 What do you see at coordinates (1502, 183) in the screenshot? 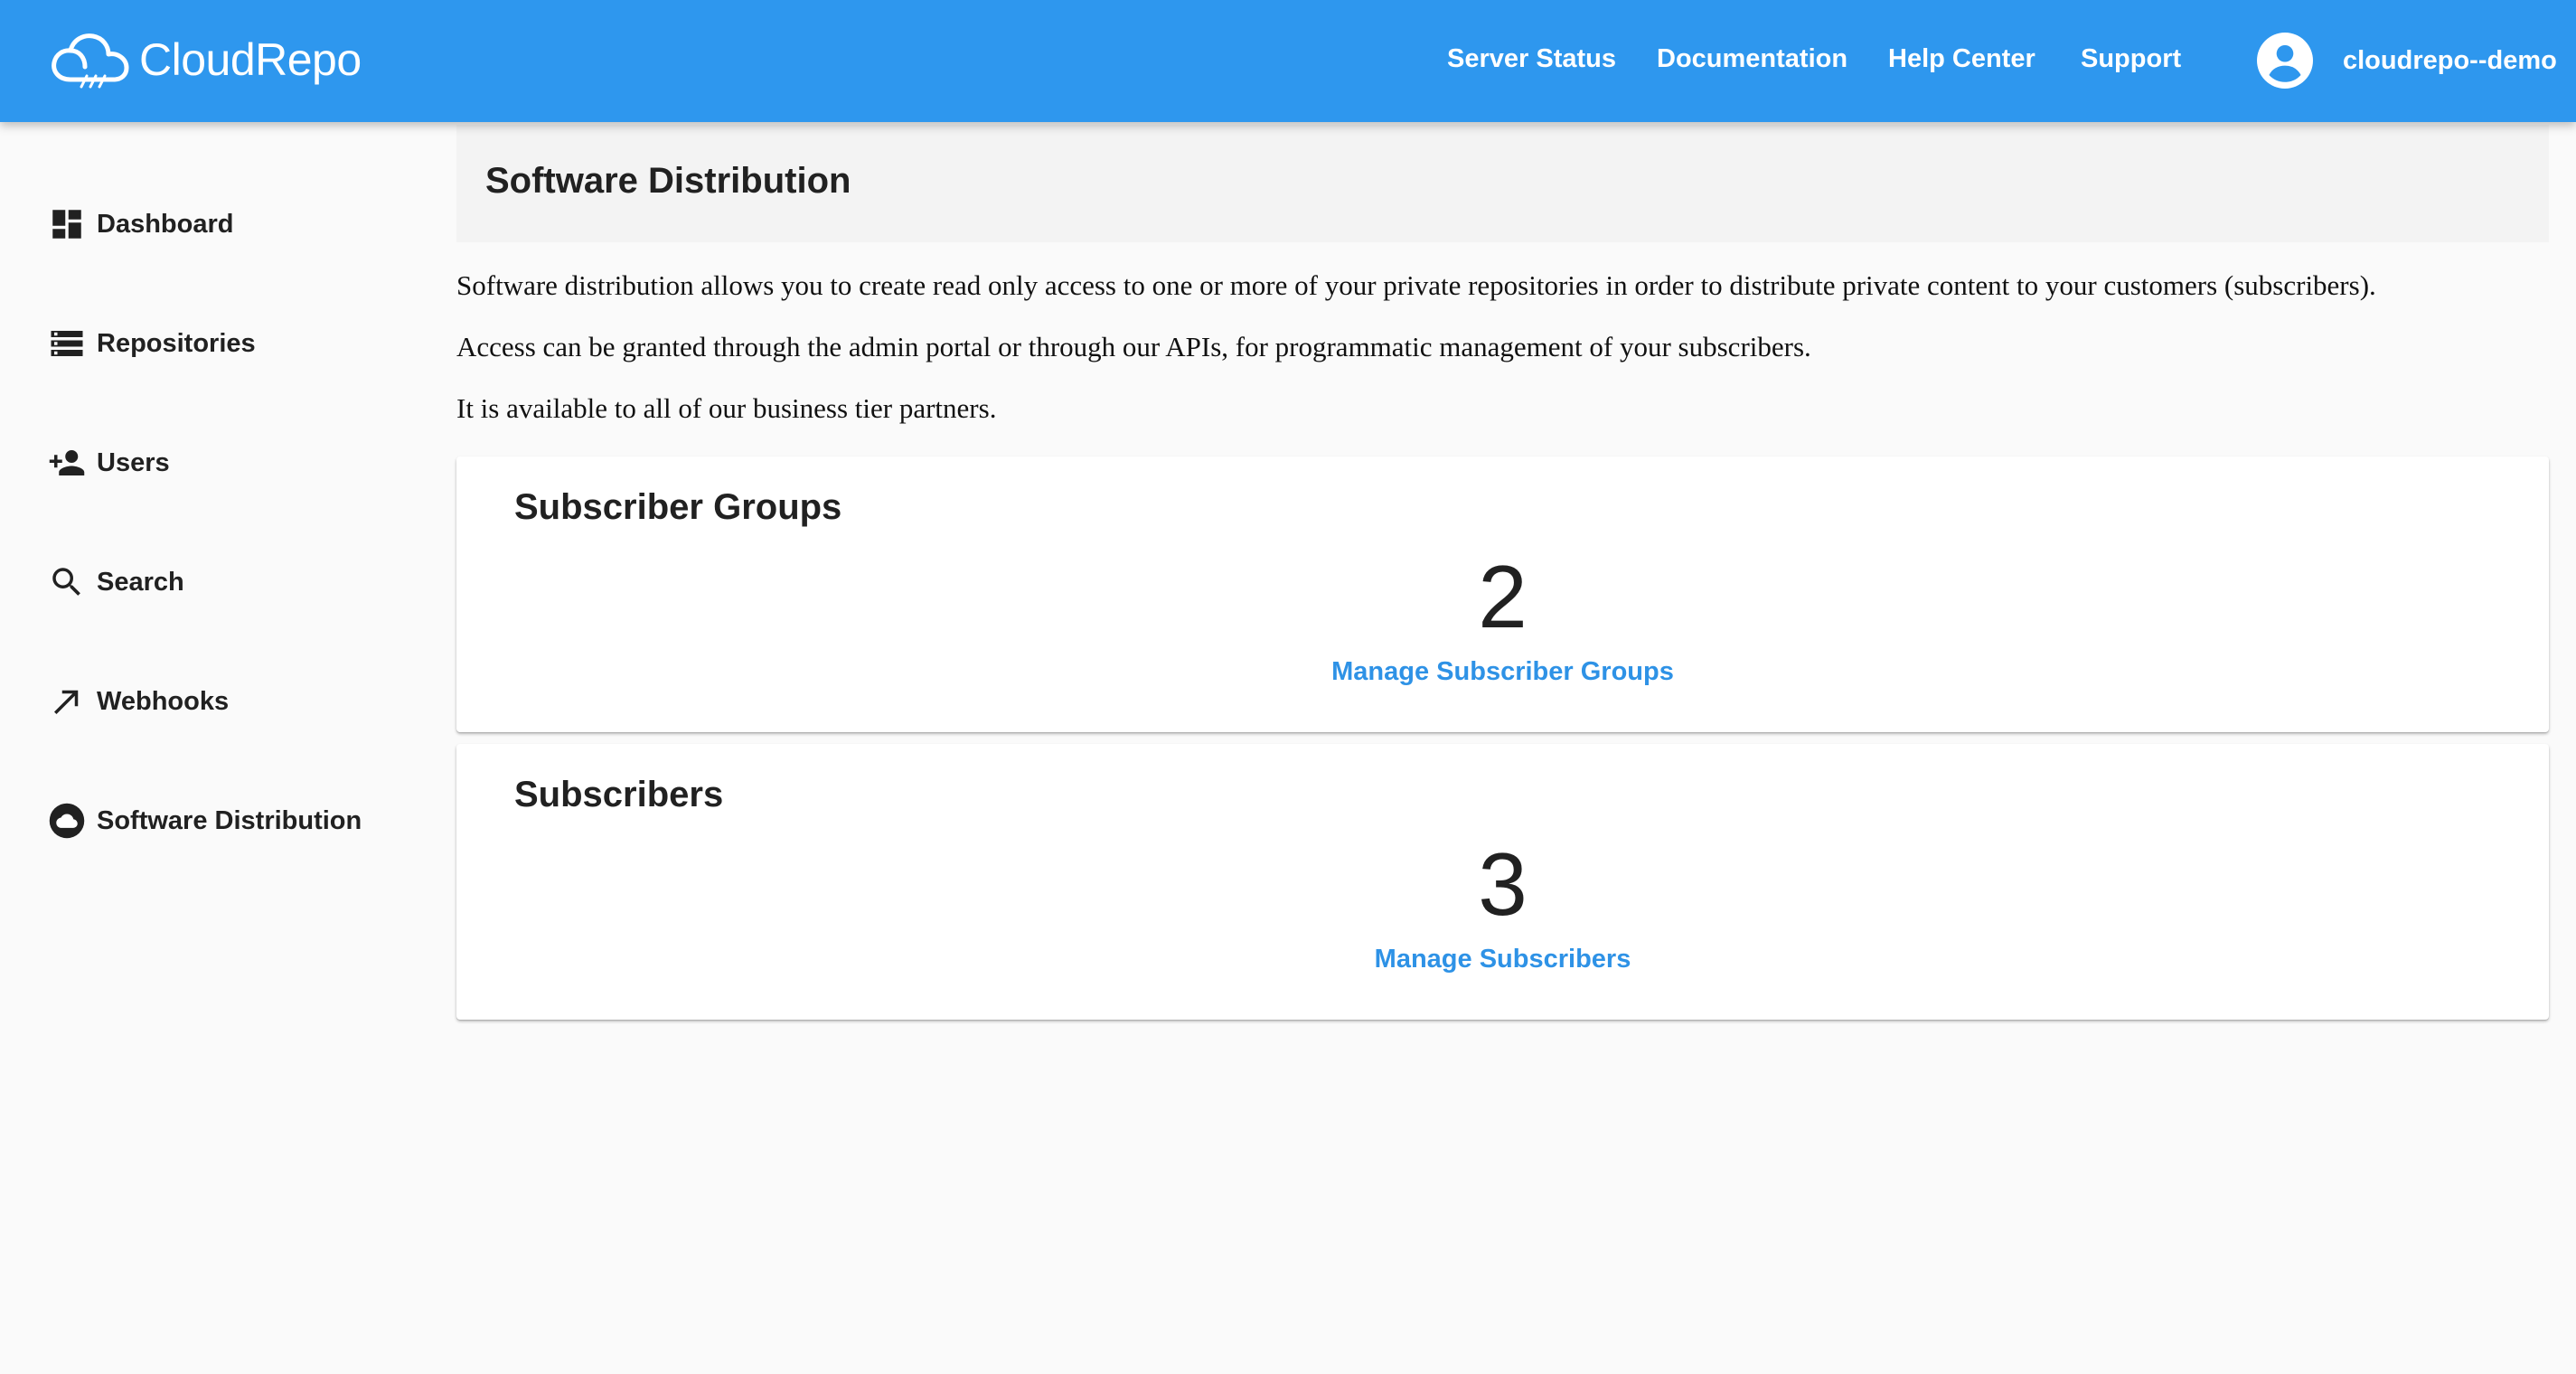
I see `page-header: Software Distribution` at bounding box center [1502, 183].